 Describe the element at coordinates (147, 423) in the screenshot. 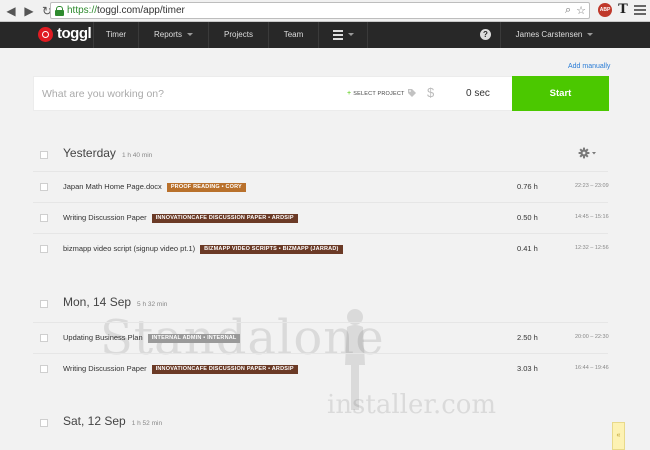

I see `day-total: 1 h 52 min` at that location.